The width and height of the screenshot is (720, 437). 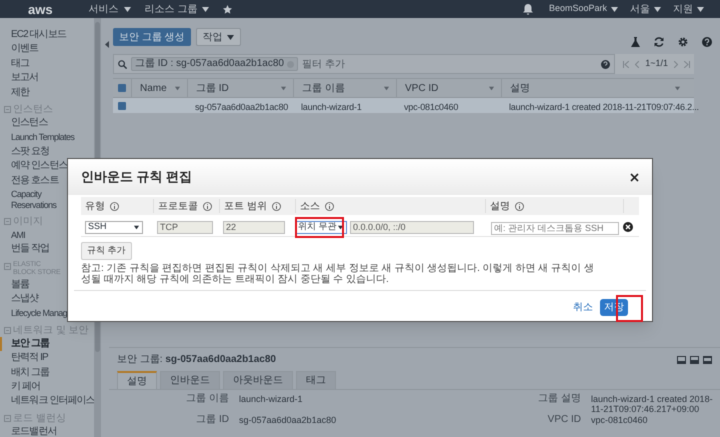 I want to click on sidebar-item: 태그, so click(x=47, y=64).